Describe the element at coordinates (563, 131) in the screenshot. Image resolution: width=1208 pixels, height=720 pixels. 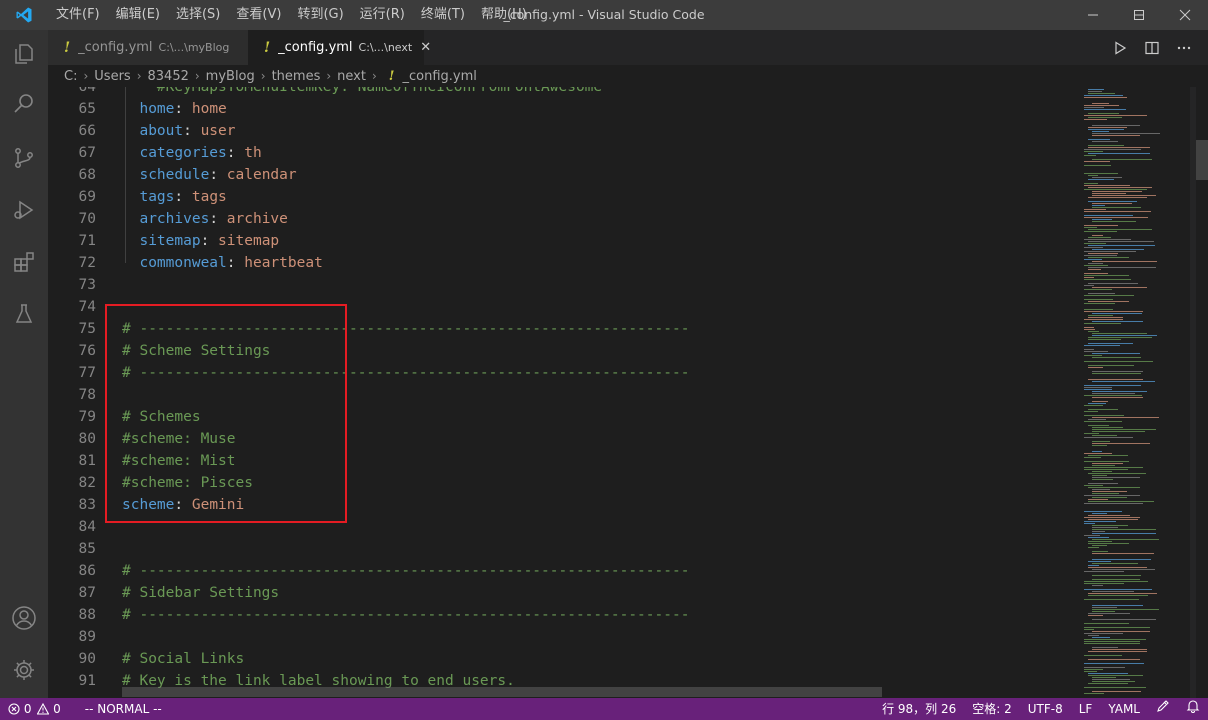
I see `code-line: 66 about: user` at that location.